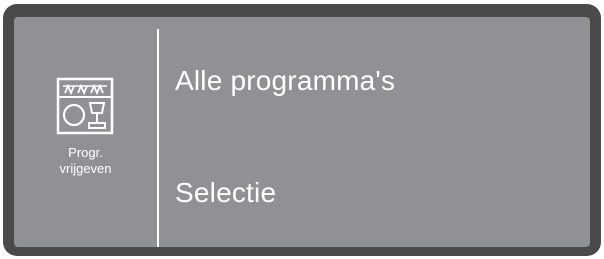  Describe the element at coordinates (158, 138) in the screenshot. I see `vertical-divider` at that location.